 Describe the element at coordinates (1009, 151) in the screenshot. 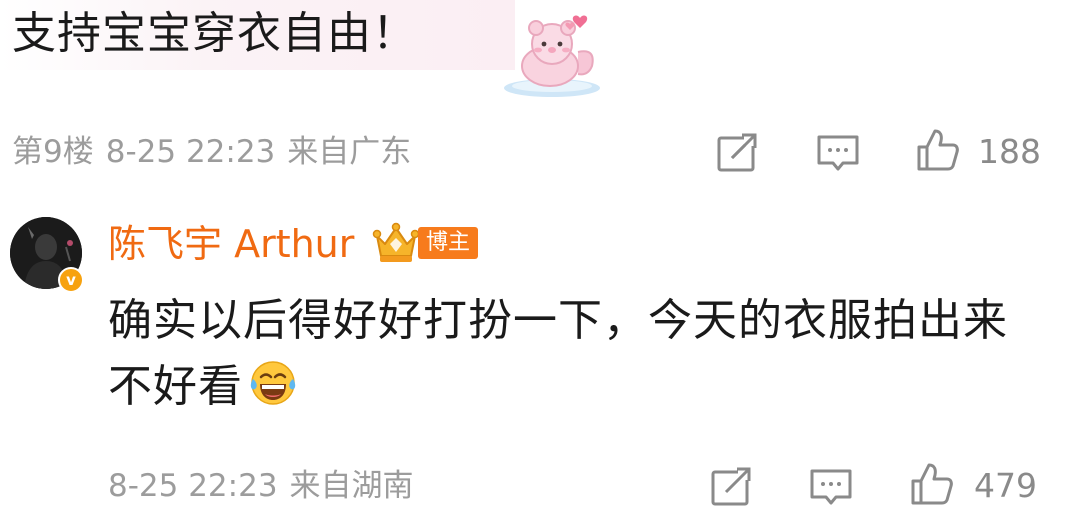

I see `like-count: 188` at that location.